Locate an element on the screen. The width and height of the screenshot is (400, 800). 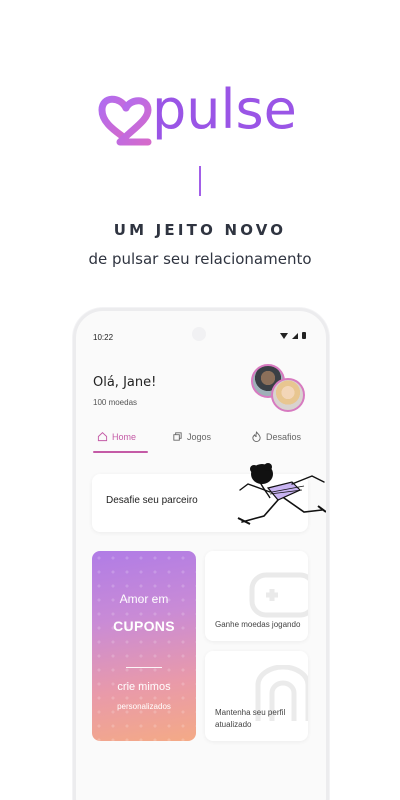
tab-games: Jogos is located at coordinates (191, 436).